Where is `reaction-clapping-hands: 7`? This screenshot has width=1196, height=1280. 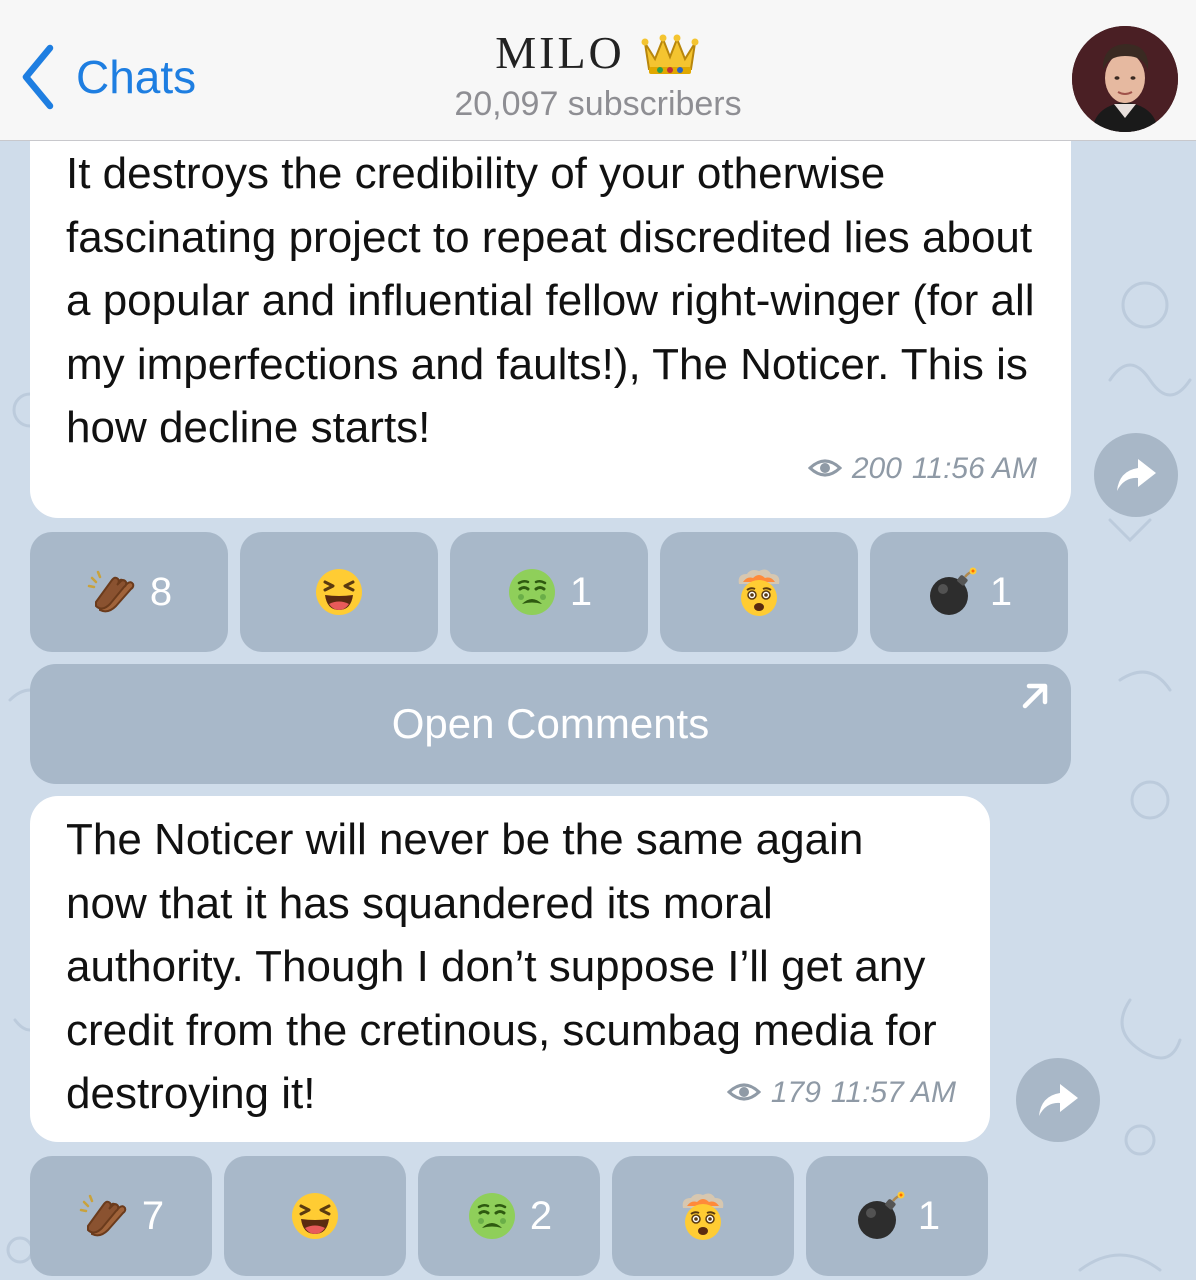 reaction-clapping-hands: 7 is located at coordinates (121, 1216).